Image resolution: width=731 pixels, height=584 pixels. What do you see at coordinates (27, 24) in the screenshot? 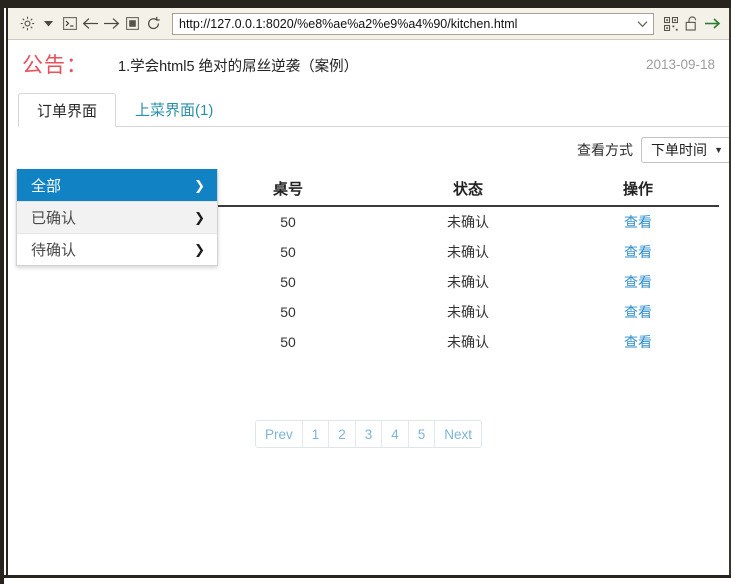
I see `gear-icon` at bounding box center [27, 24].